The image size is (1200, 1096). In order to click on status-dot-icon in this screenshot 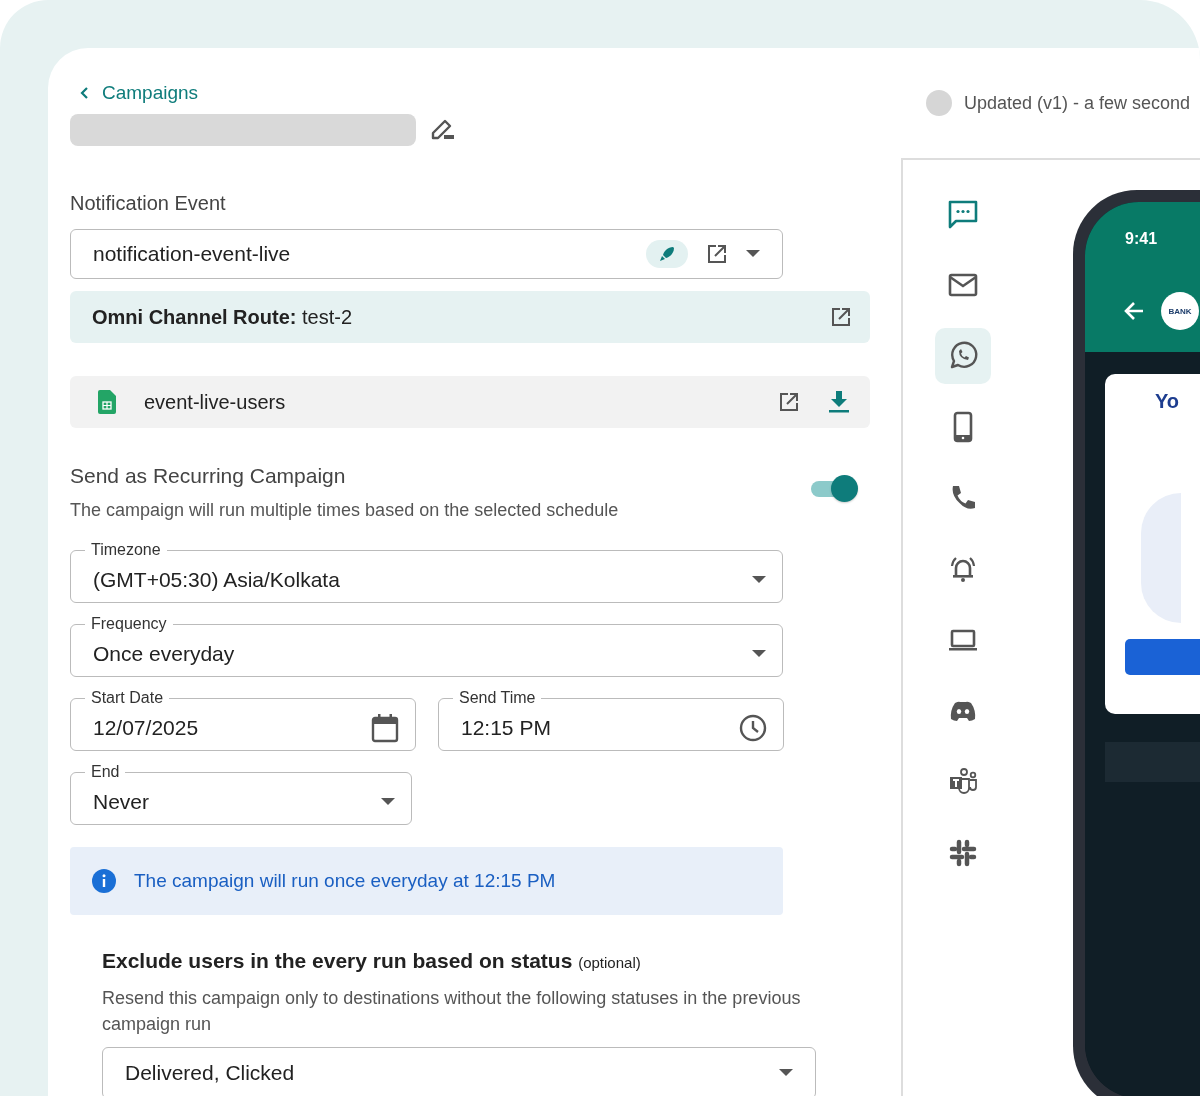, I will do `click(939, 103)`.